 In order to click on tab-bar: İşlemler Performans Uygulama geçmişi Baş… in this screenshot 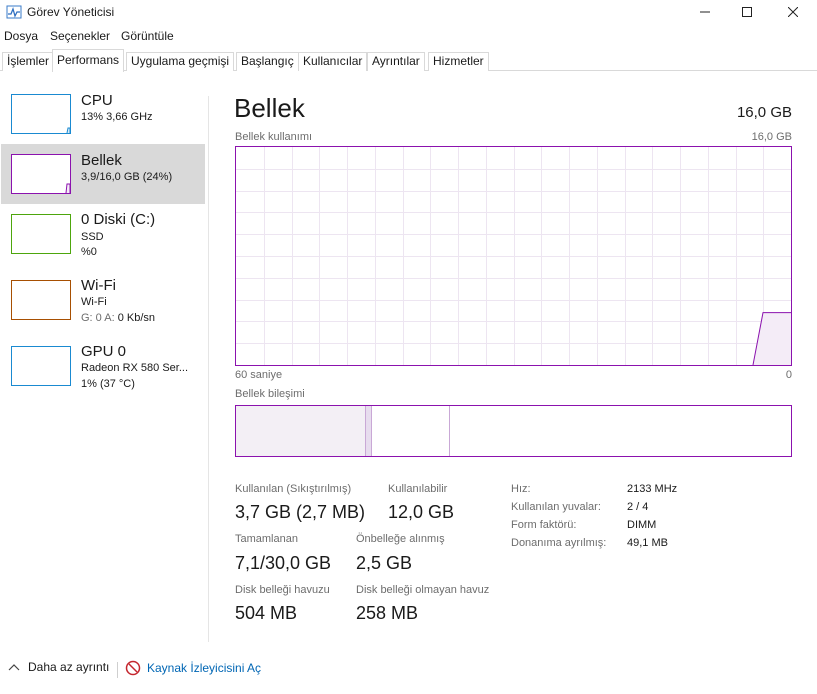, I will do `click(408, 60)`.